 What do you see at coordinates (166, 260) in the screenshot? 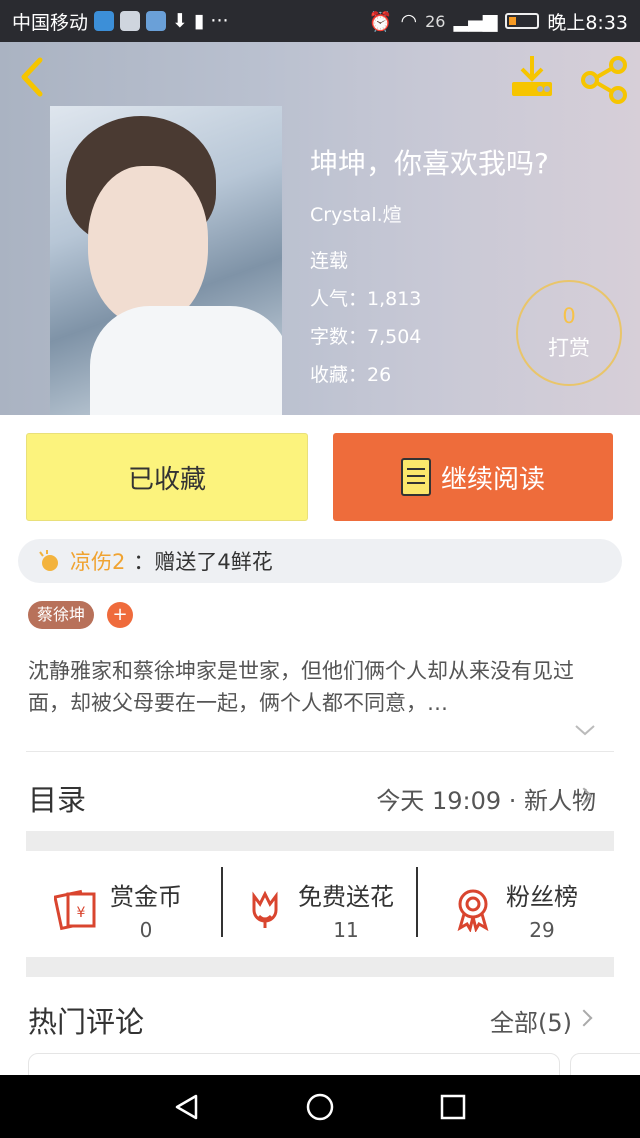
I see `book-cover` at bounding box center [166, 260].